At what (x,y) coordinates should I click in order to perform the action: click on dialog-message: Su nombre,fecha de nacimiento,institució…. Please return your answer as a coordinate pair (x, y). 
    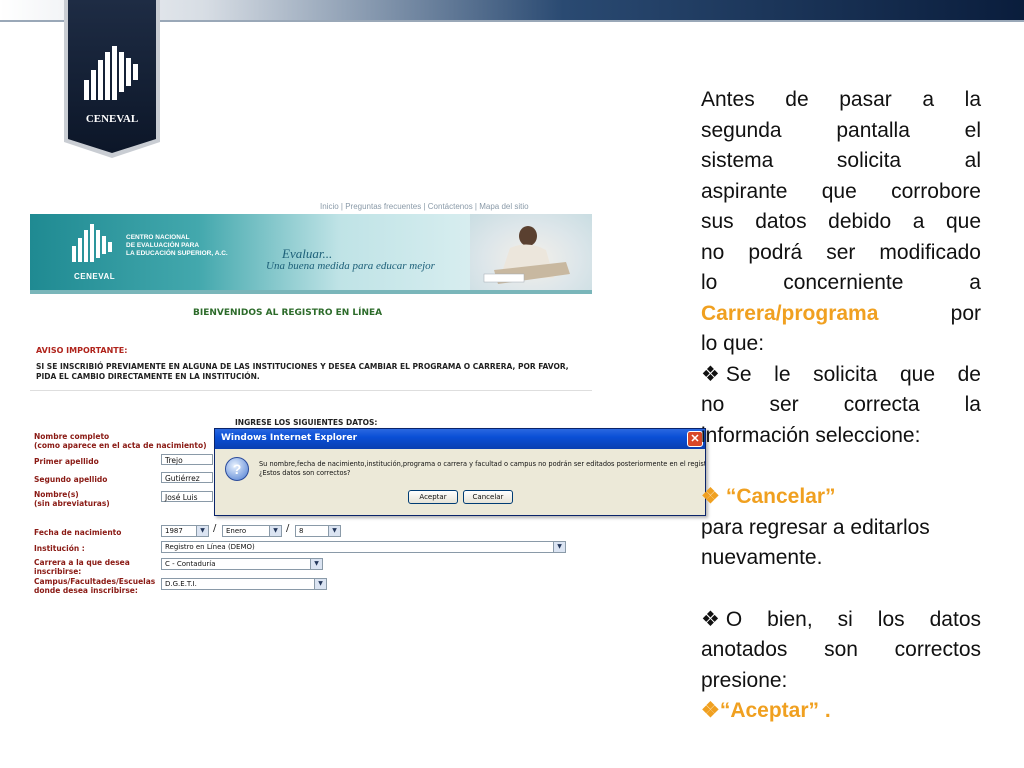
    Looking at the image, I should click on (482, 468).